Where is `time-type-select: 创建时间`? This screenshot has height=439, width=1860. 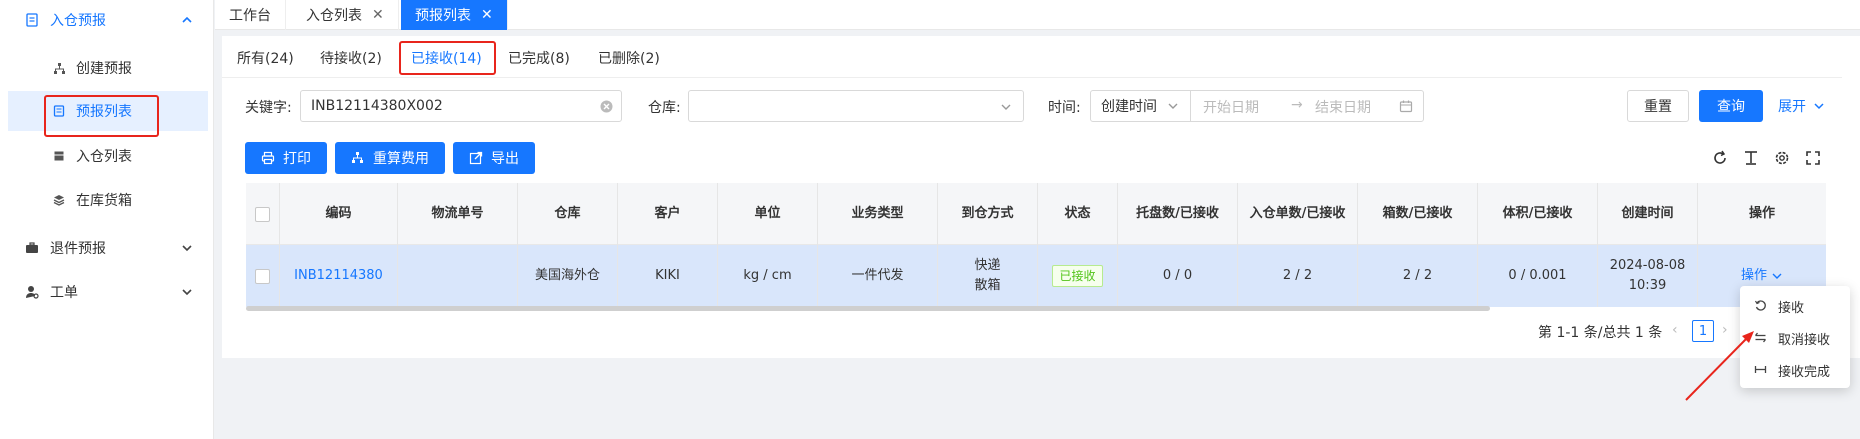 time-type-select: 创建时间 is located at coordinates (1141, 106).